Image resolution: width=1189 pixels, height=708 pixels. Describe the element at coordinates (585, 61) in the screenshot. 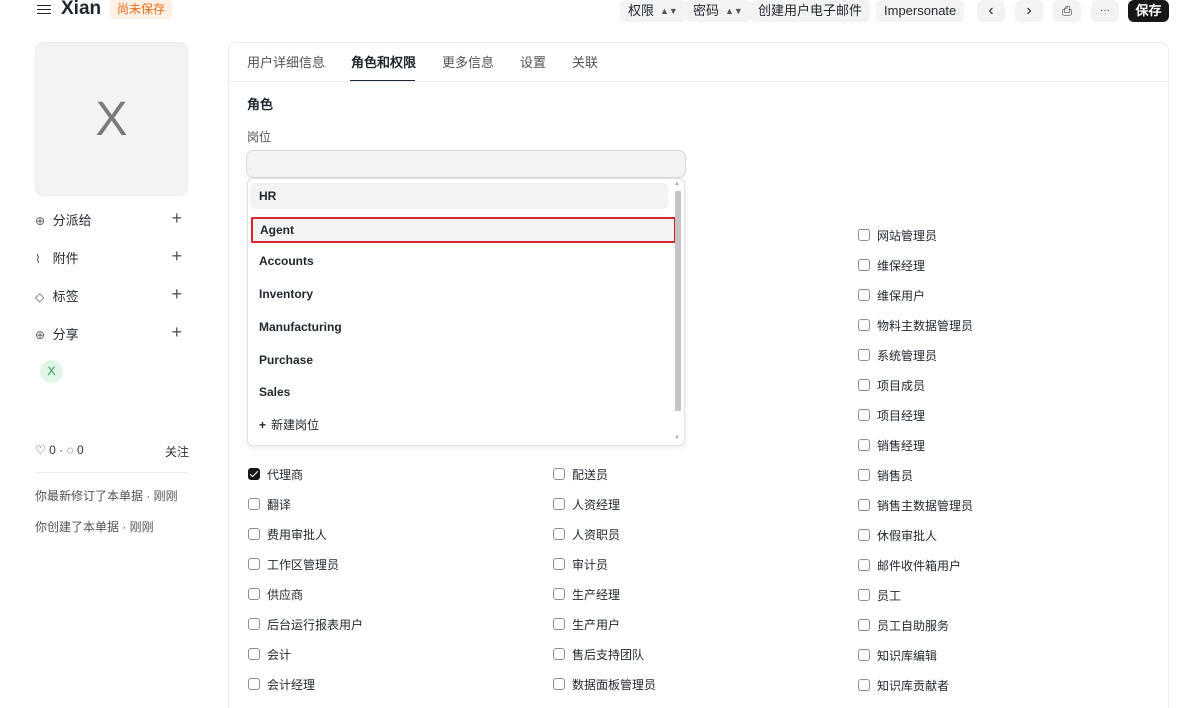

I see `tab-connections: 关联` at that location.